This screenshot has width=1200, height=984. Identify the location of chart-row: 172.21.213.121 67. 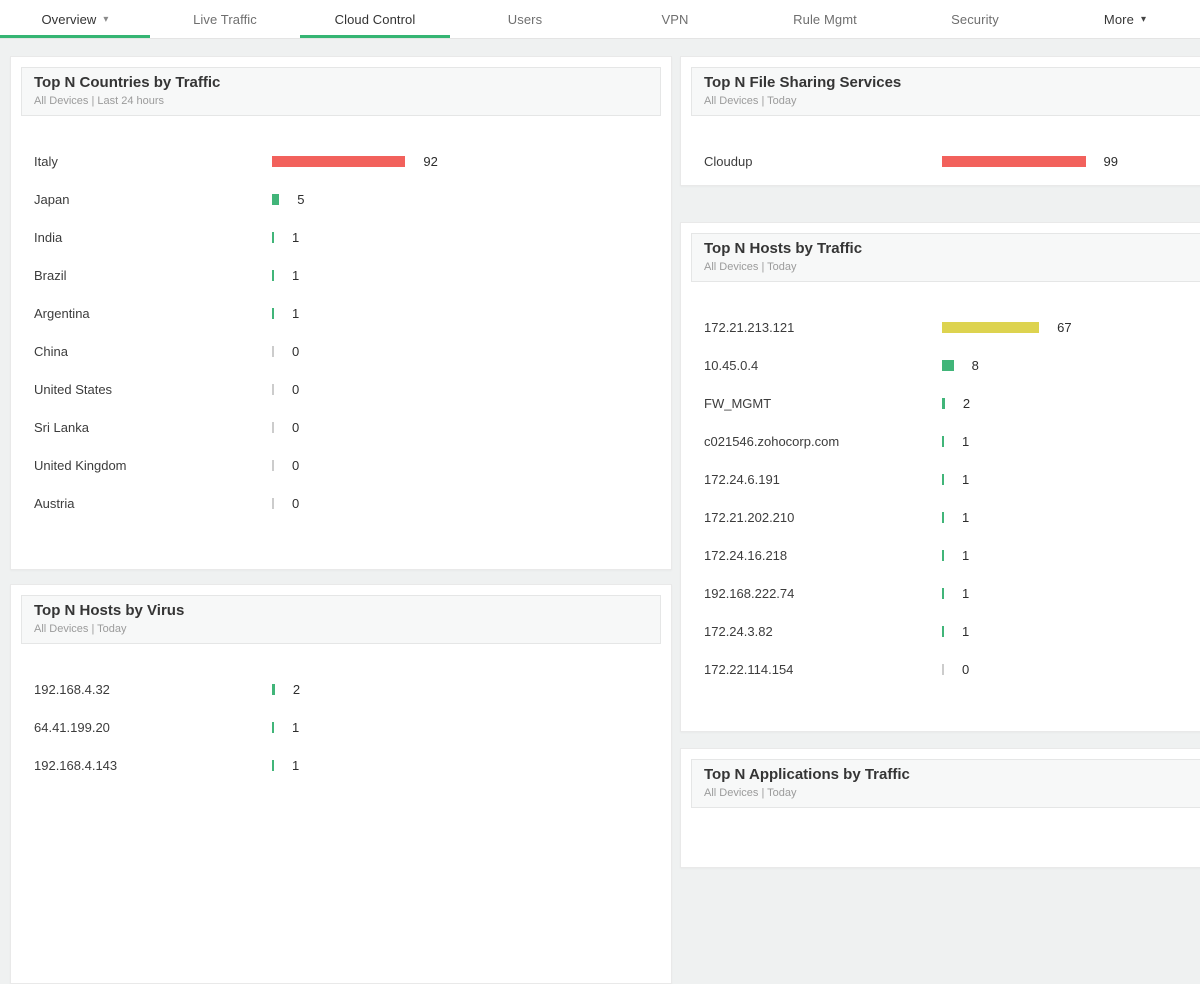
(940, 327).